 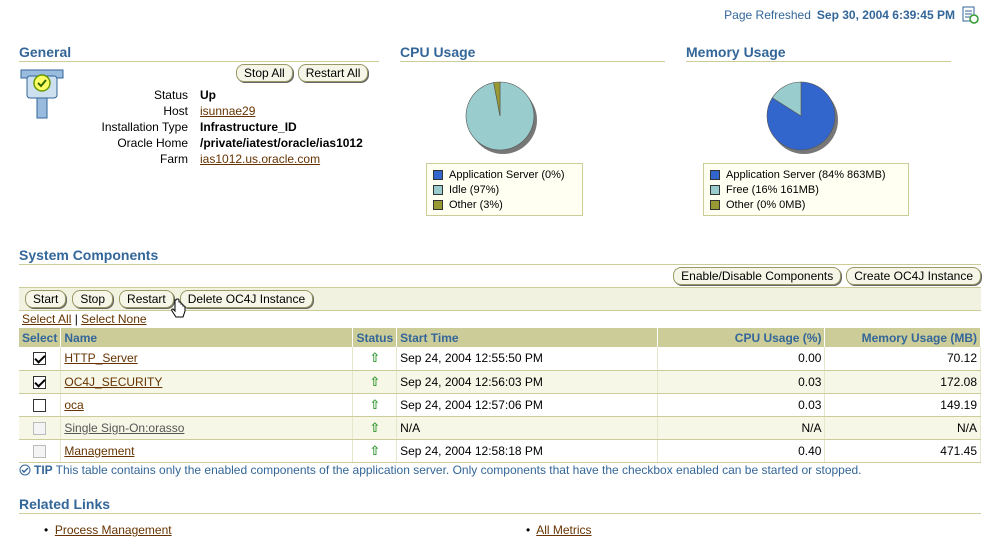 What do you see at coordinates (527, 428) in the screenshot?
I see `start-time-cell: N/A` at bounding box center [527, 428].